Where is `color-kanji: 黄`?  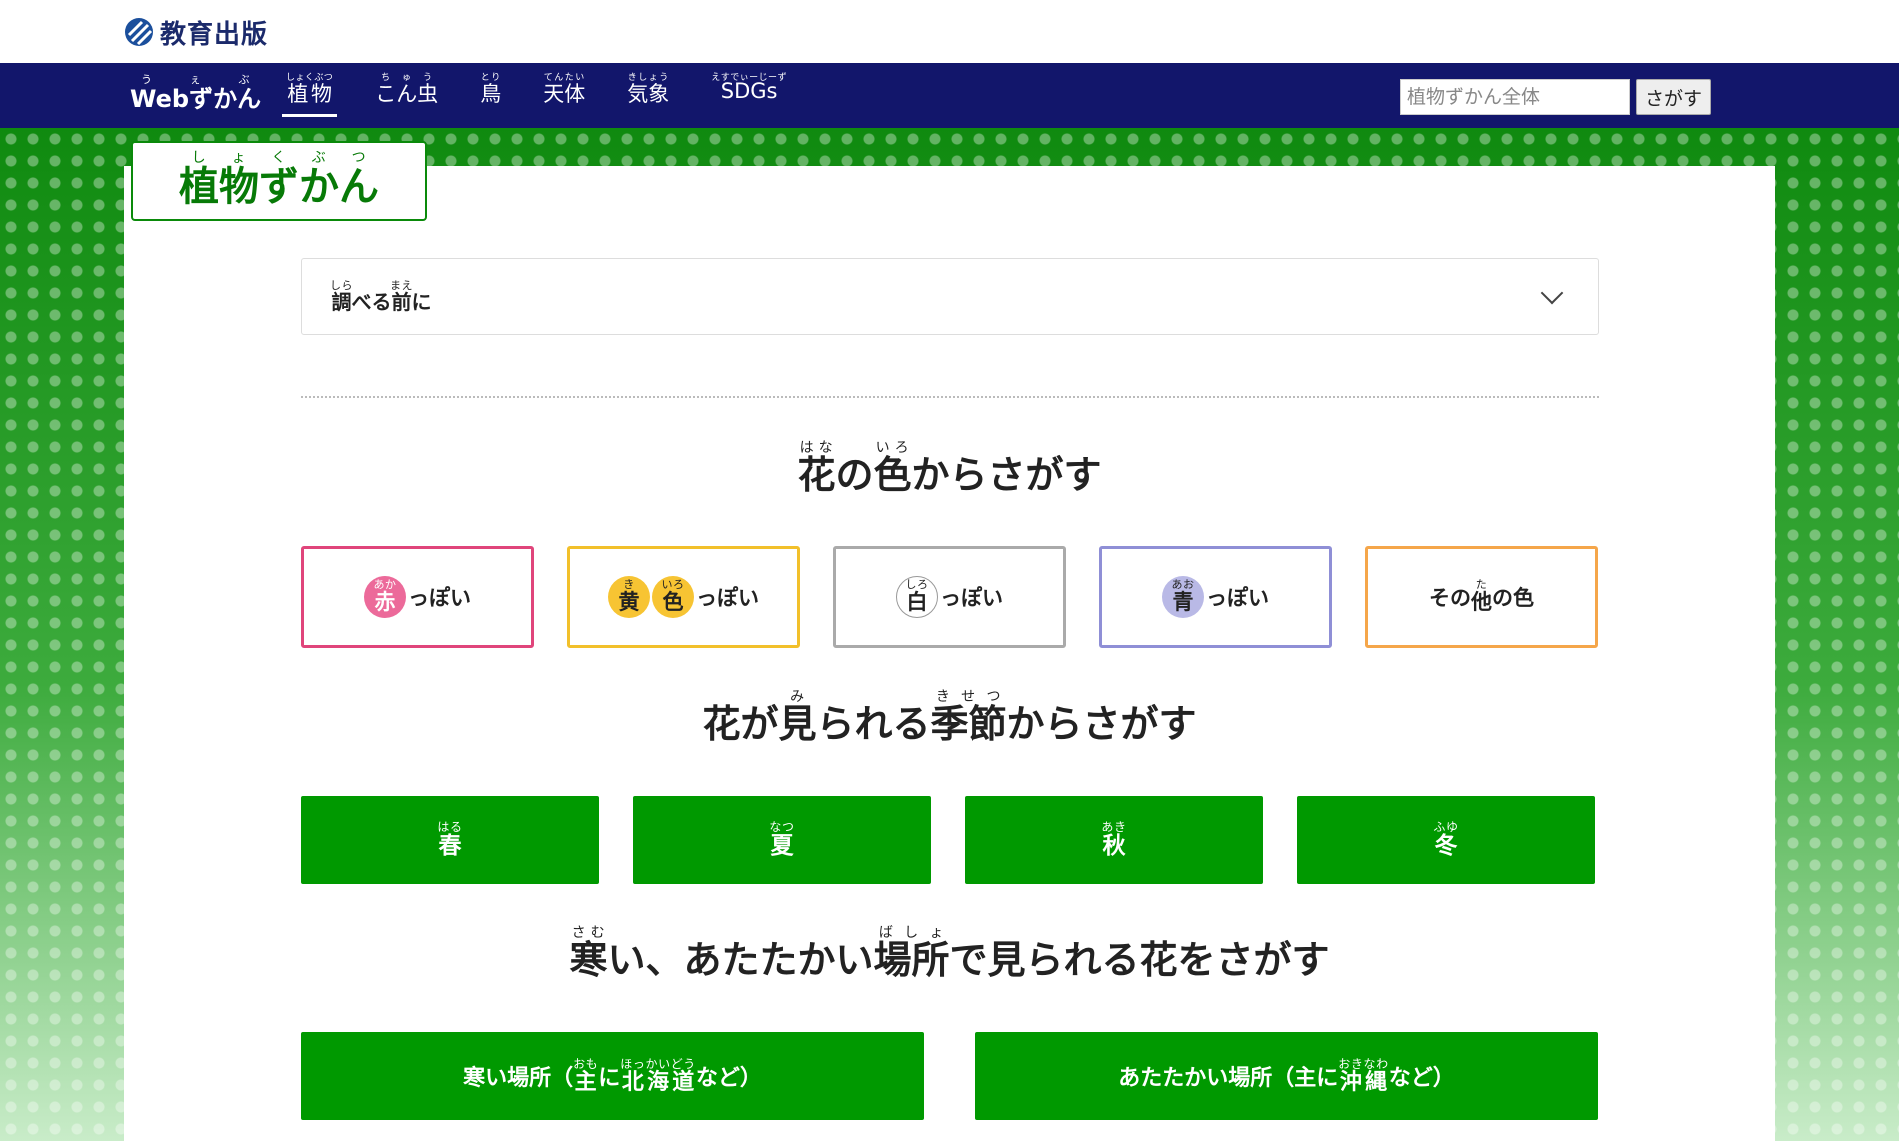
color-kanji: 黄 is located at coordinates (629, 602).